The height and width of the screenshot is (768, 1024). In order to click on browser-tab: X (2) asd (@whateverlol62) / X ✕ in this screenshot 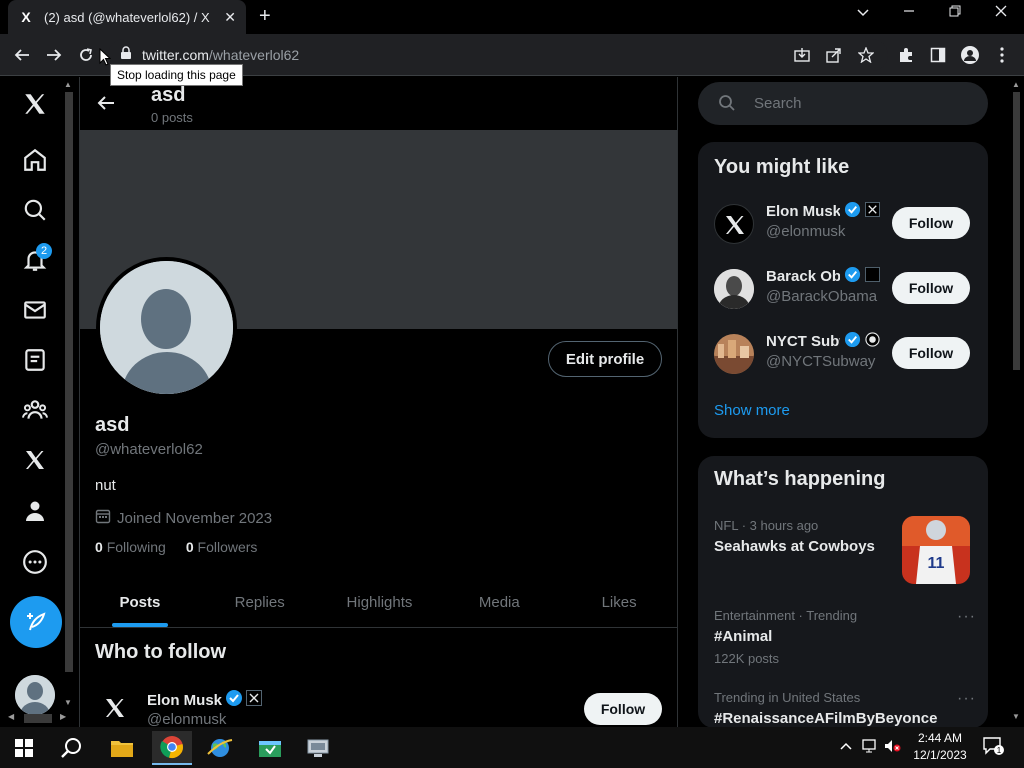, I will do `click(127, 17)`.